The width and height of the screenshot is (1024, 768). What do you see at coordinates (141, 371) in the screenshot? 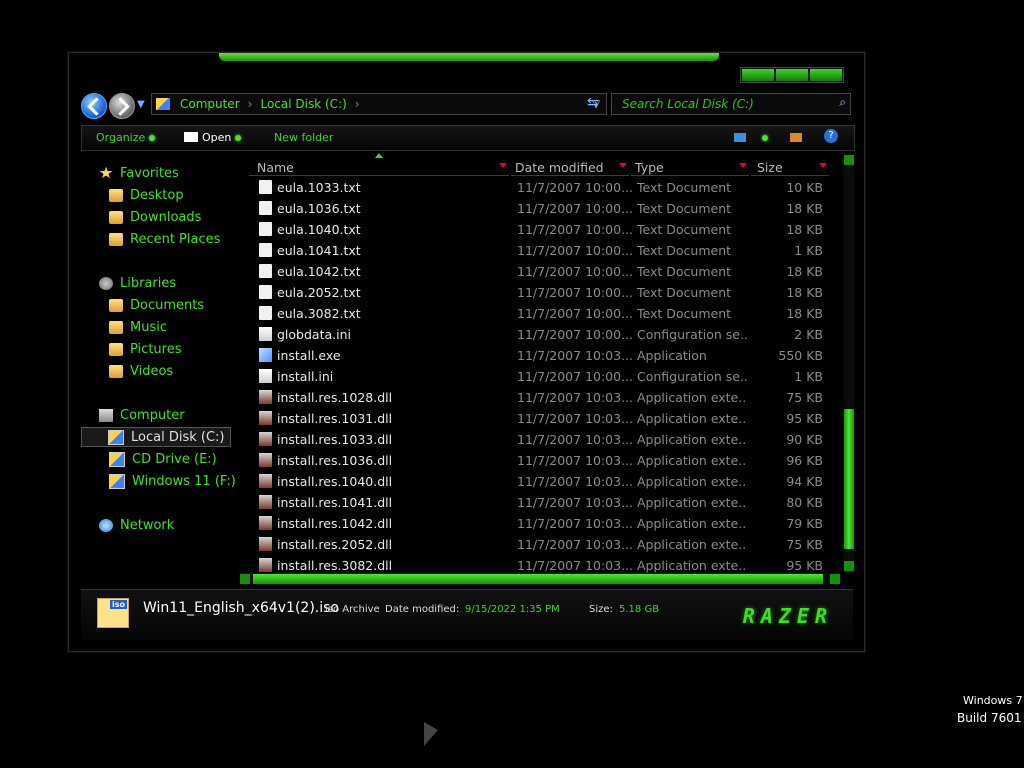
I see `sidebar-item-videos: Videos` at bounding box center [141, 371].